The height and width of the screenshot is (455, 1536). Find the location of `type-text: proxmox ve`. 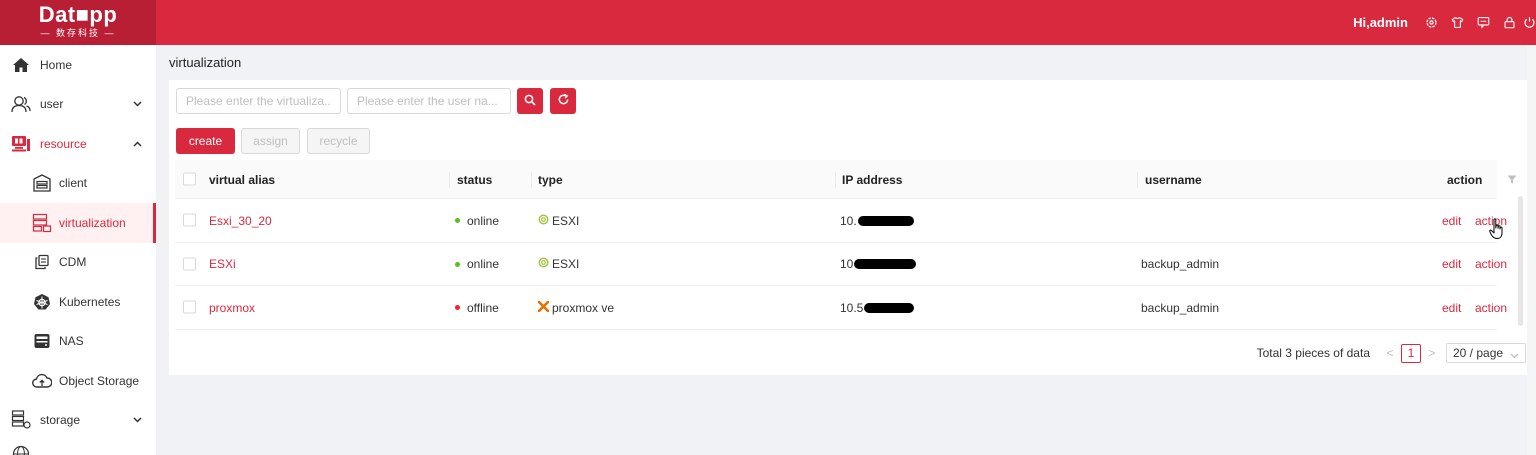

type-text: proxmox ve is located at coordinates (583, 307).